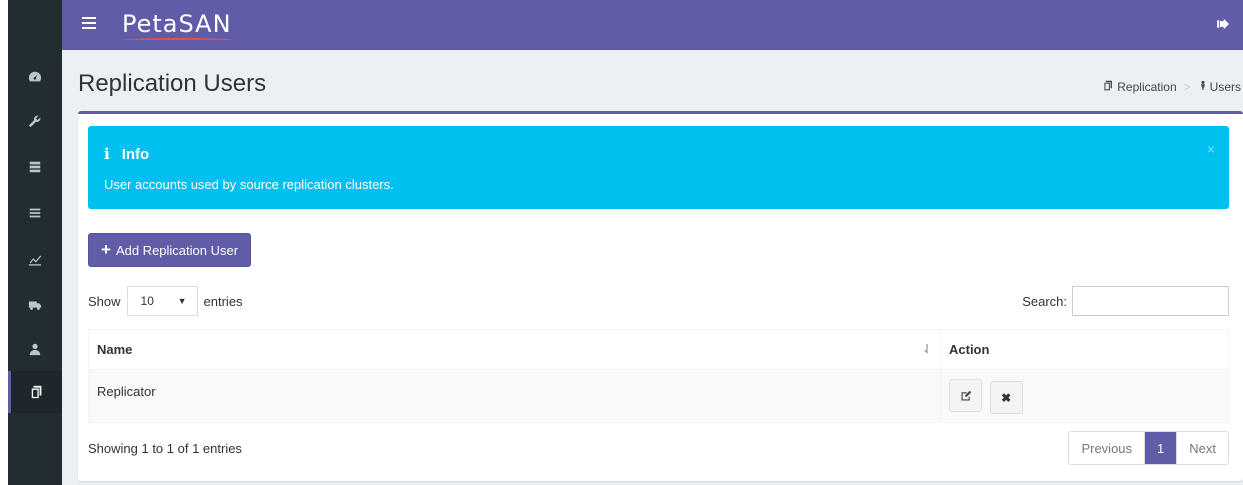 This screenshot has width=1243, height=485. I want to click on breadcrumb-user-icon, so click(1203, 87).